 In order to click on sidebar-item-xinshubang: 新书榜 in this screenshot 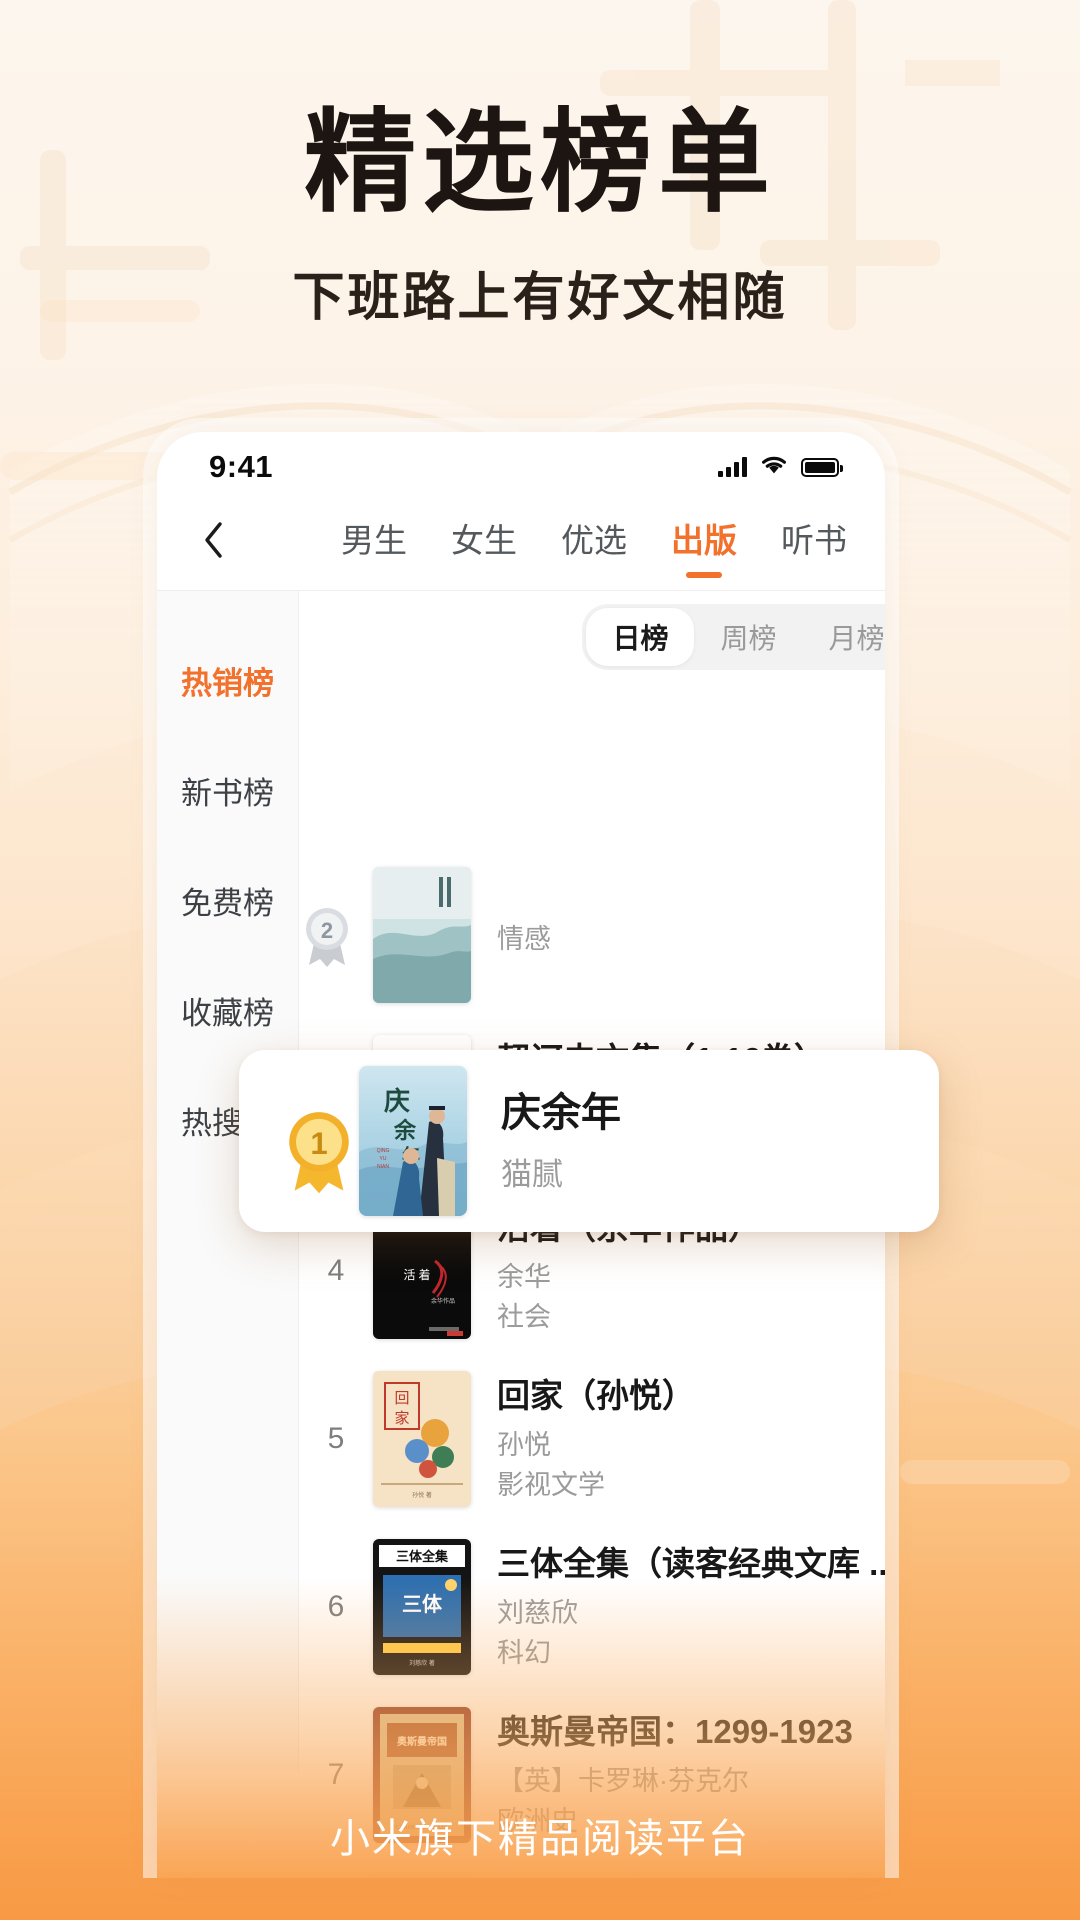, I will do `click(227, 790)`.